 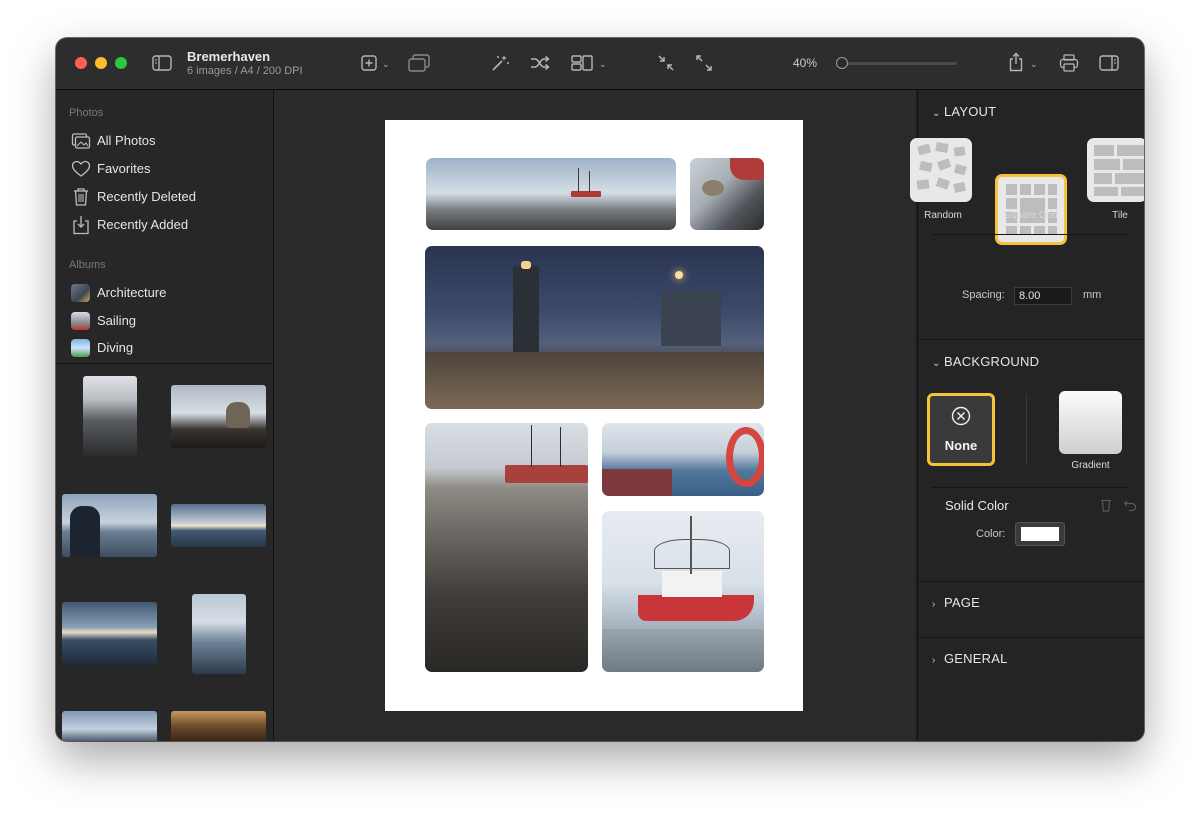 I want to click on lighthouse-tower, so click(x=526, y=309).